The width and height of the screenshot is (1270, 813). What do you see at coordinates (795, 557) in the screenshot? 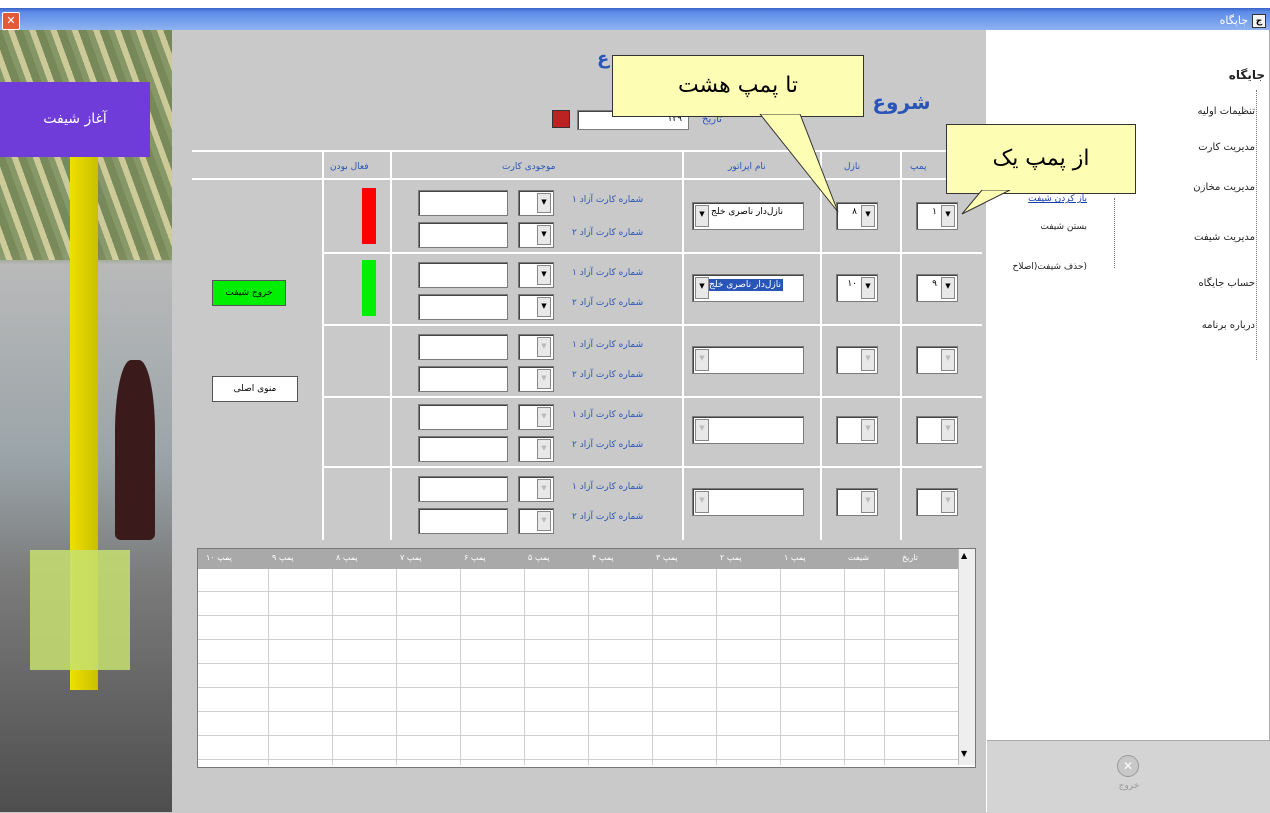
I see `th-pump-1: پمپ ۱` at bounding box center [795, 557].